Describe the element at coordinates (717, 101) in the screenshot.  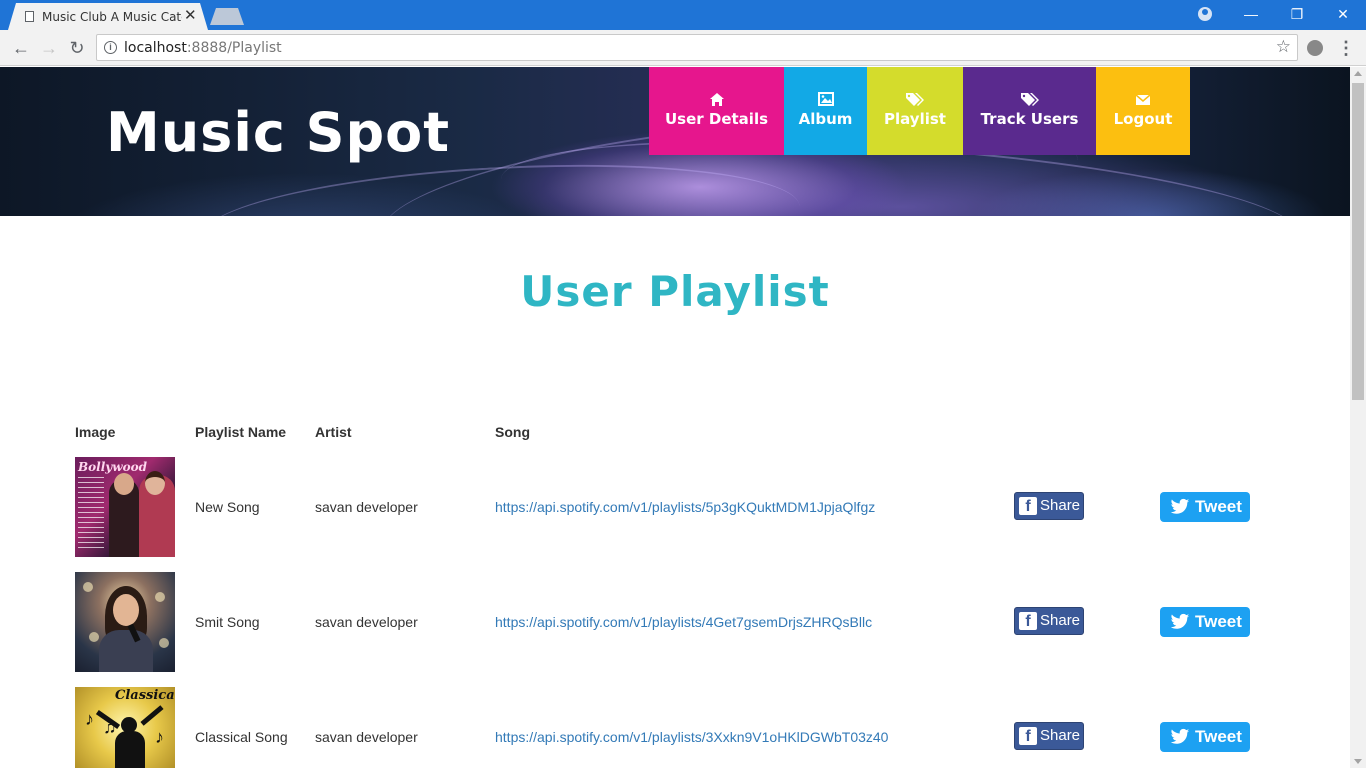
I see `home-icon` at that location.